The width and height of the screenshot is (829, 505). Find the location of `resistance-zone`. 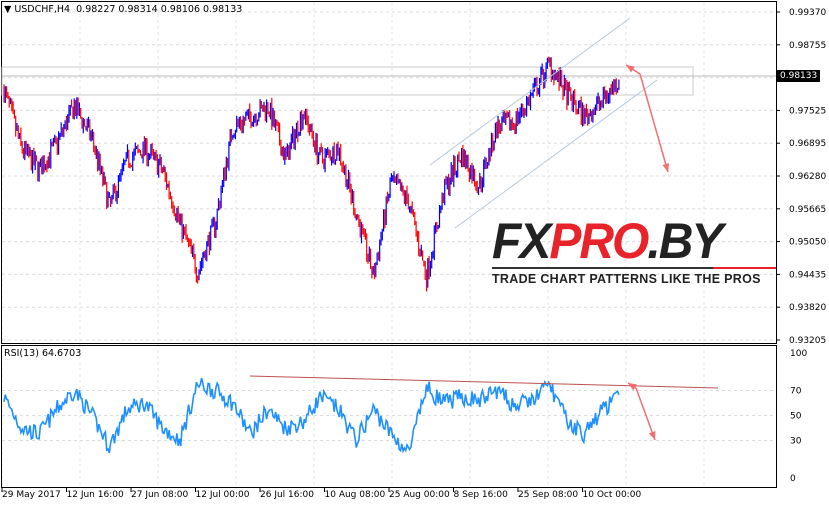

resistance-zone is located at coordinates (347, 81).